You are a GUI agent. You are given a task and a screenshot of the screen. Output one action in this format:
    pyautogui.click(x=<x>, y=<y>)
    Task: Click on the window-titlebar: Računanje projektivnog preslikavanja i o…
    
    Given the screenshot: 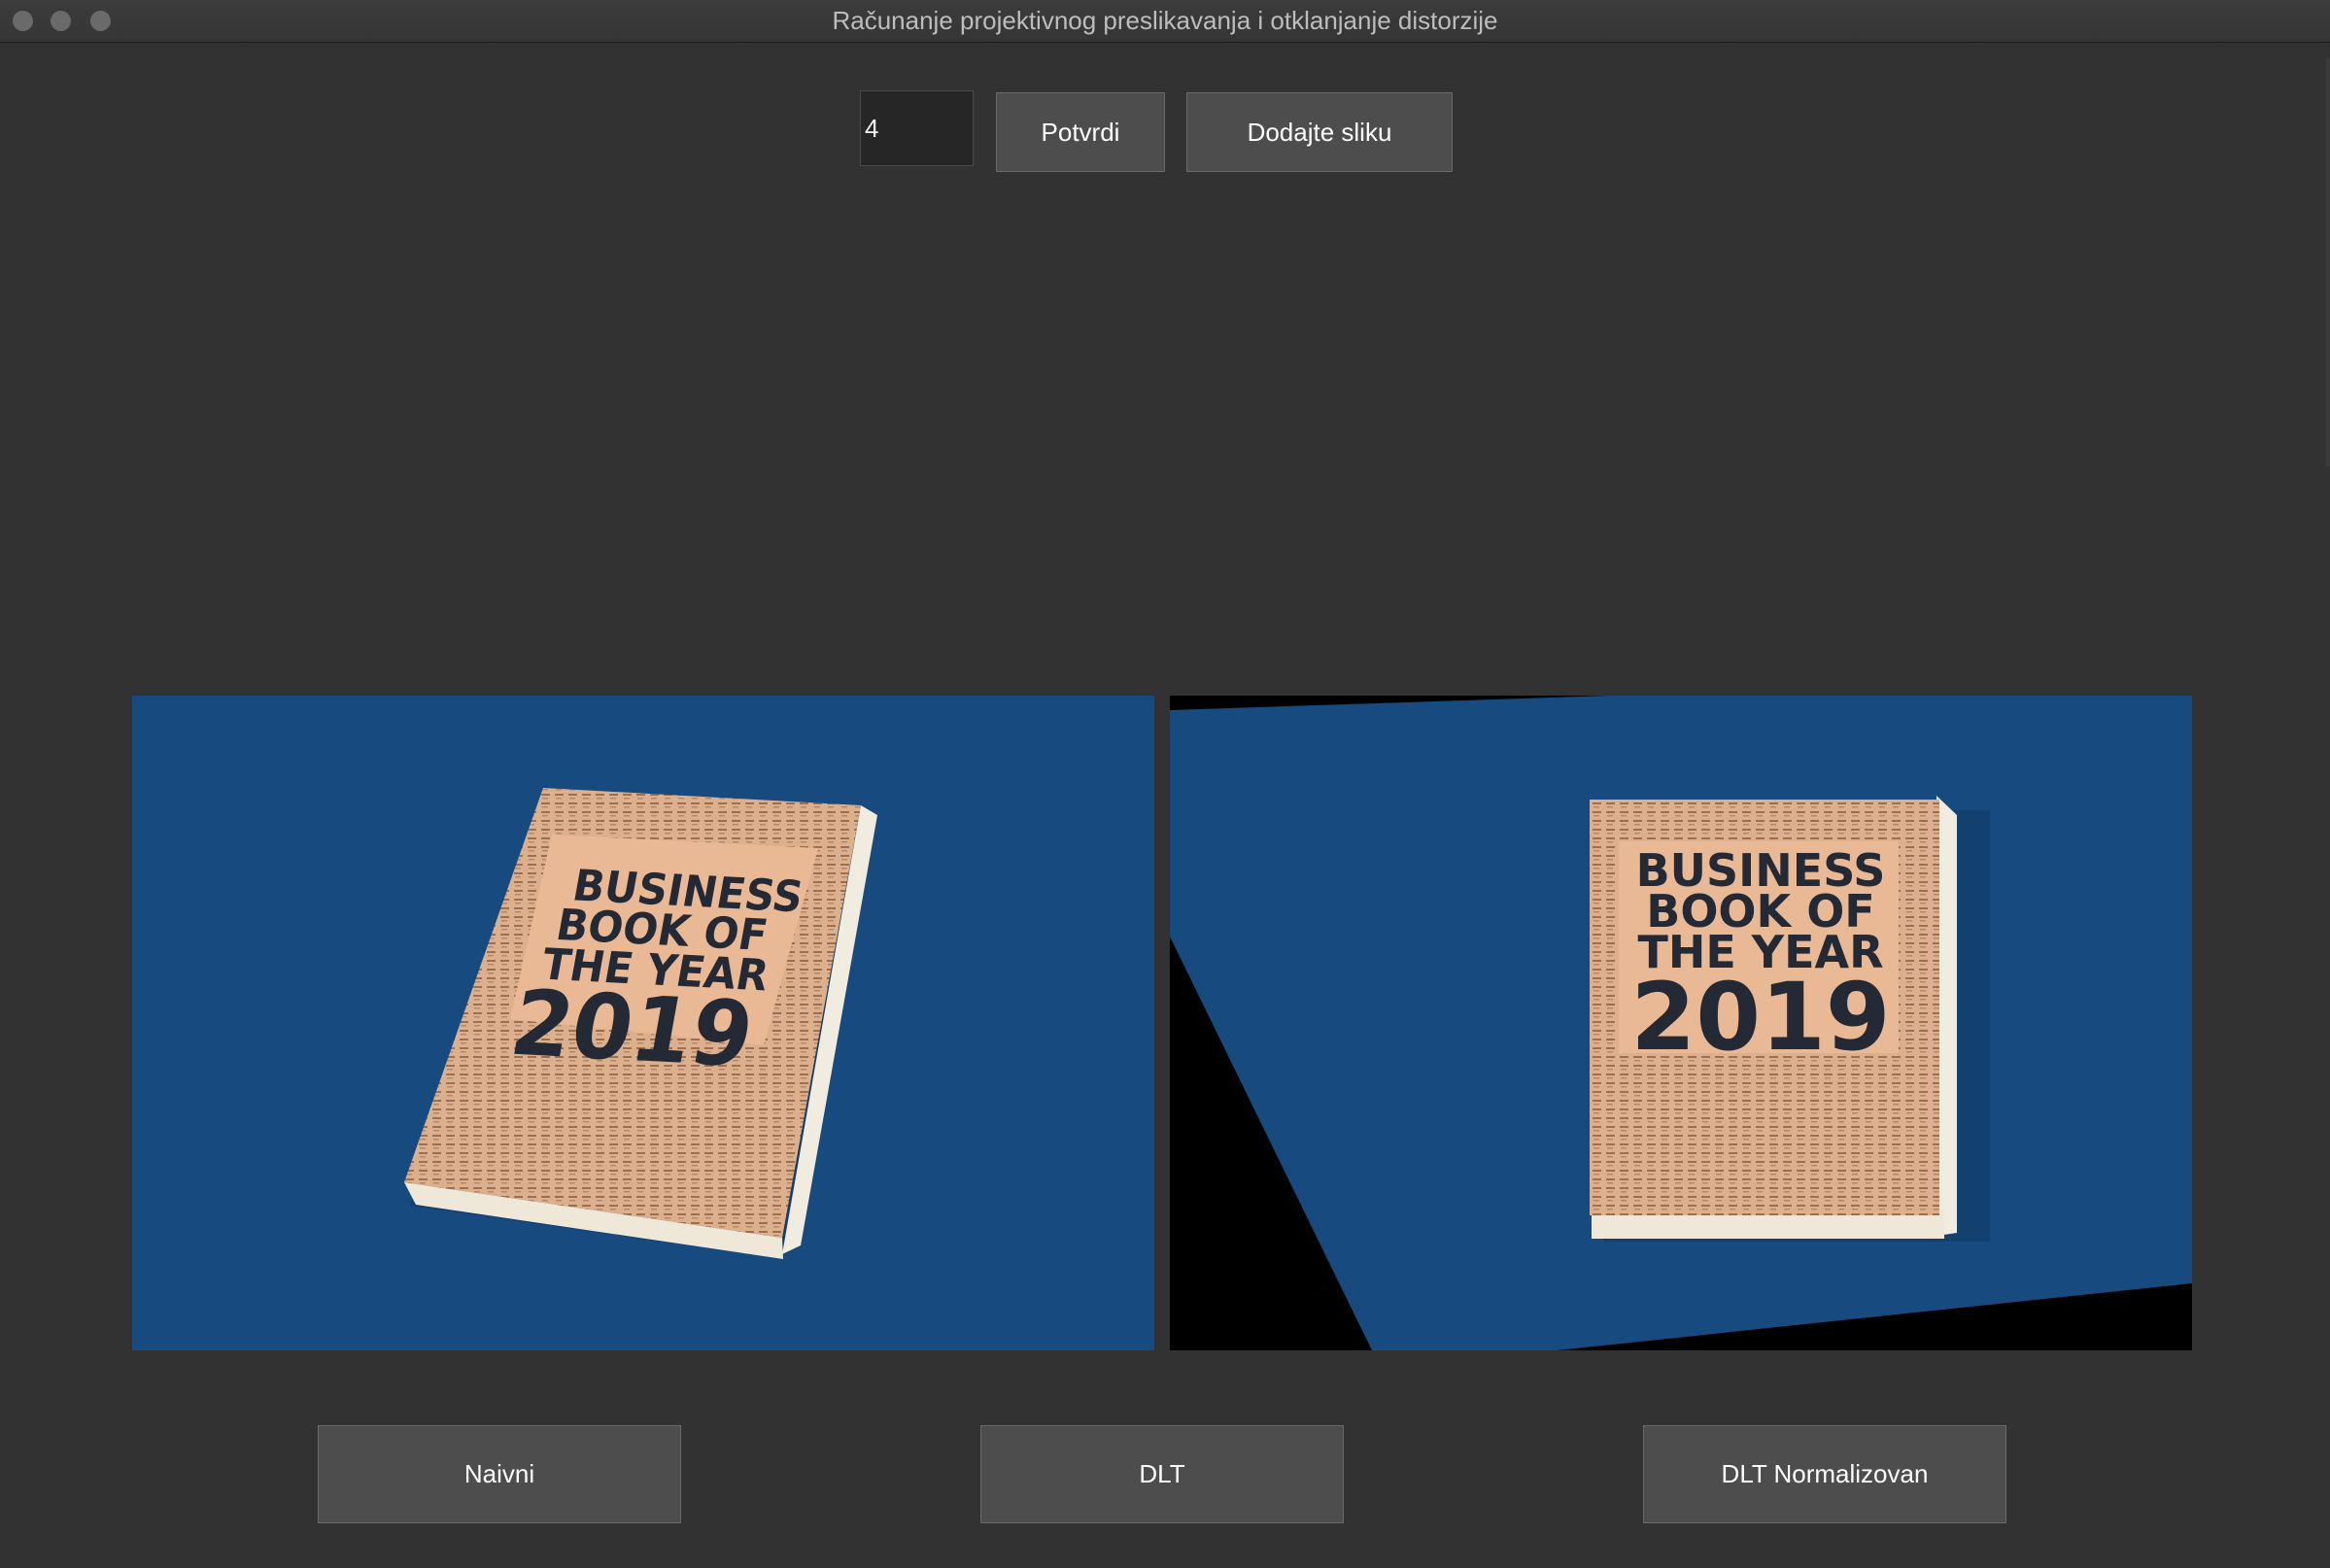 What is the action you would take?
    pyautogui.click(x=1165, y=21)
    